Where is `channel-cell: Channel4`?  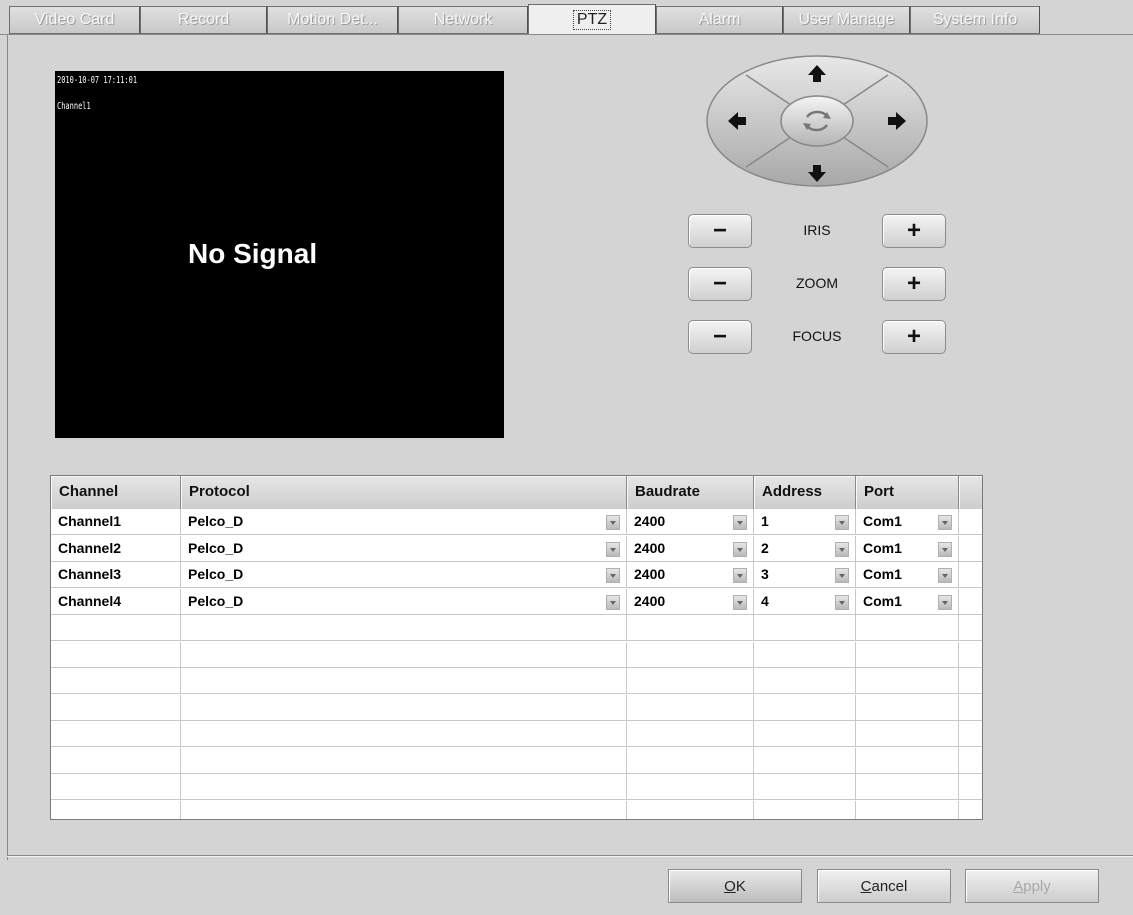
channel-cell: Channel4 is located at coordinates (116, 601).